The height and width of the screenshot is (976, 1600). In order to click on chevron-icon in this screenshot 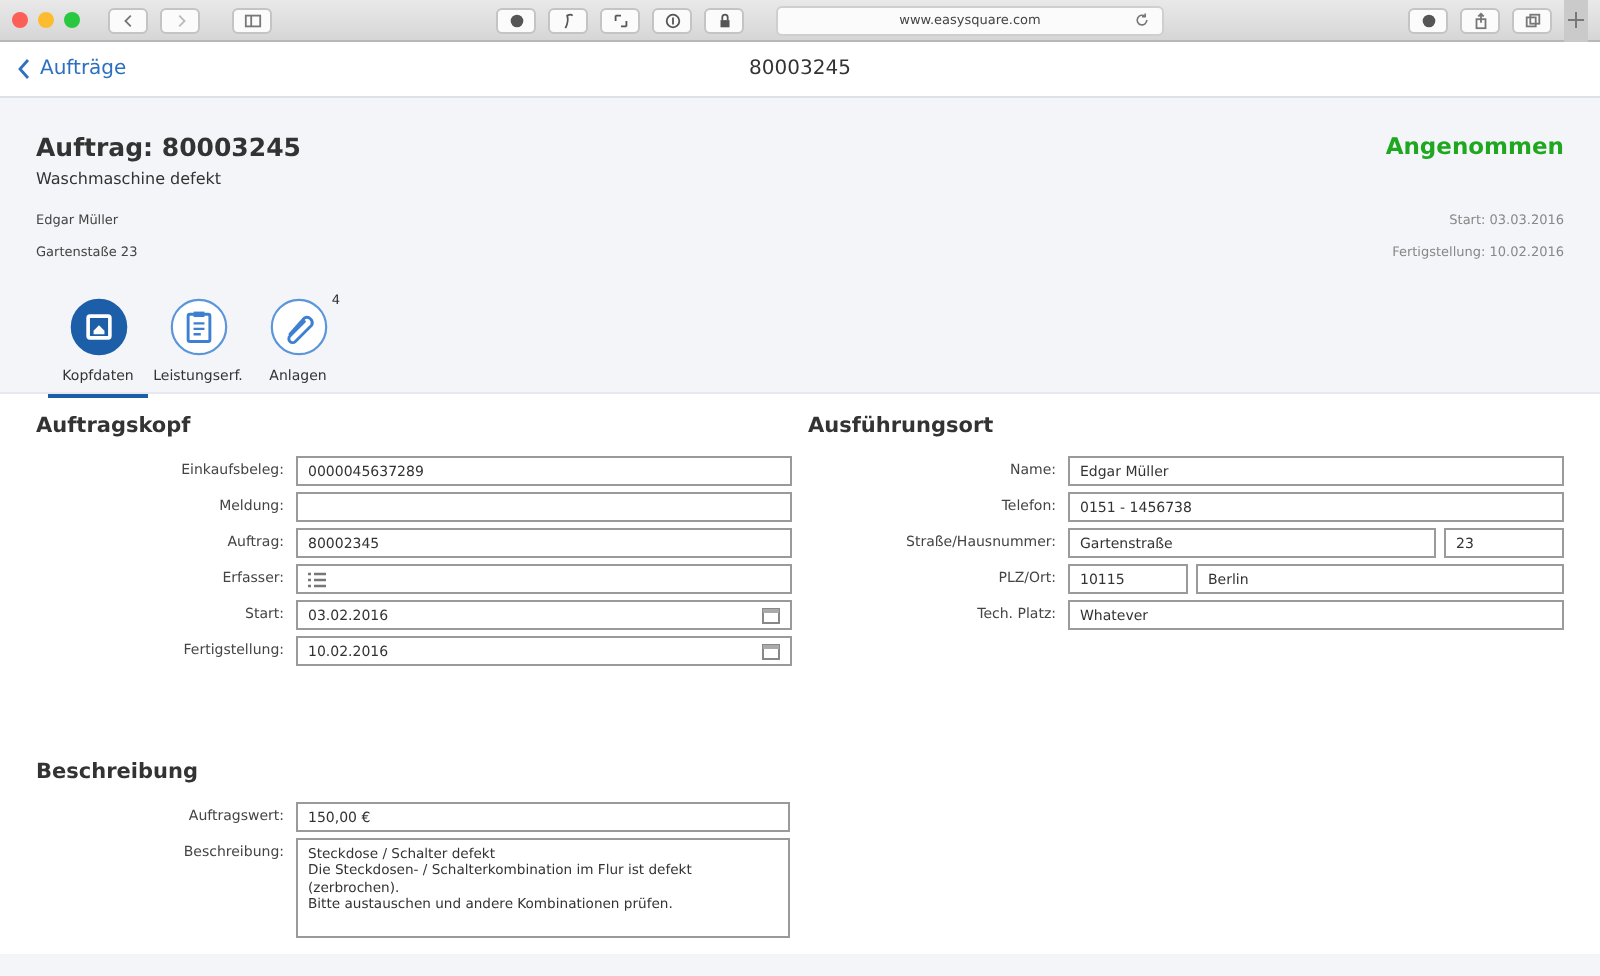, I will do `click(24, 69)`.